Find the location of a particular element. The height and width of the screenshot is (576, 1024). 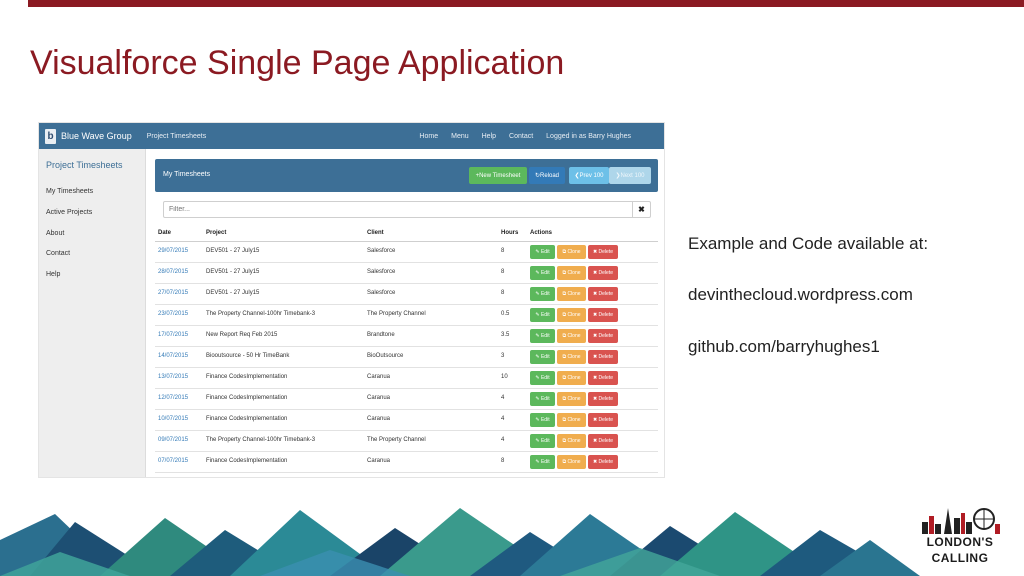

header-actions: Actions is located at coordinates (541, 233).